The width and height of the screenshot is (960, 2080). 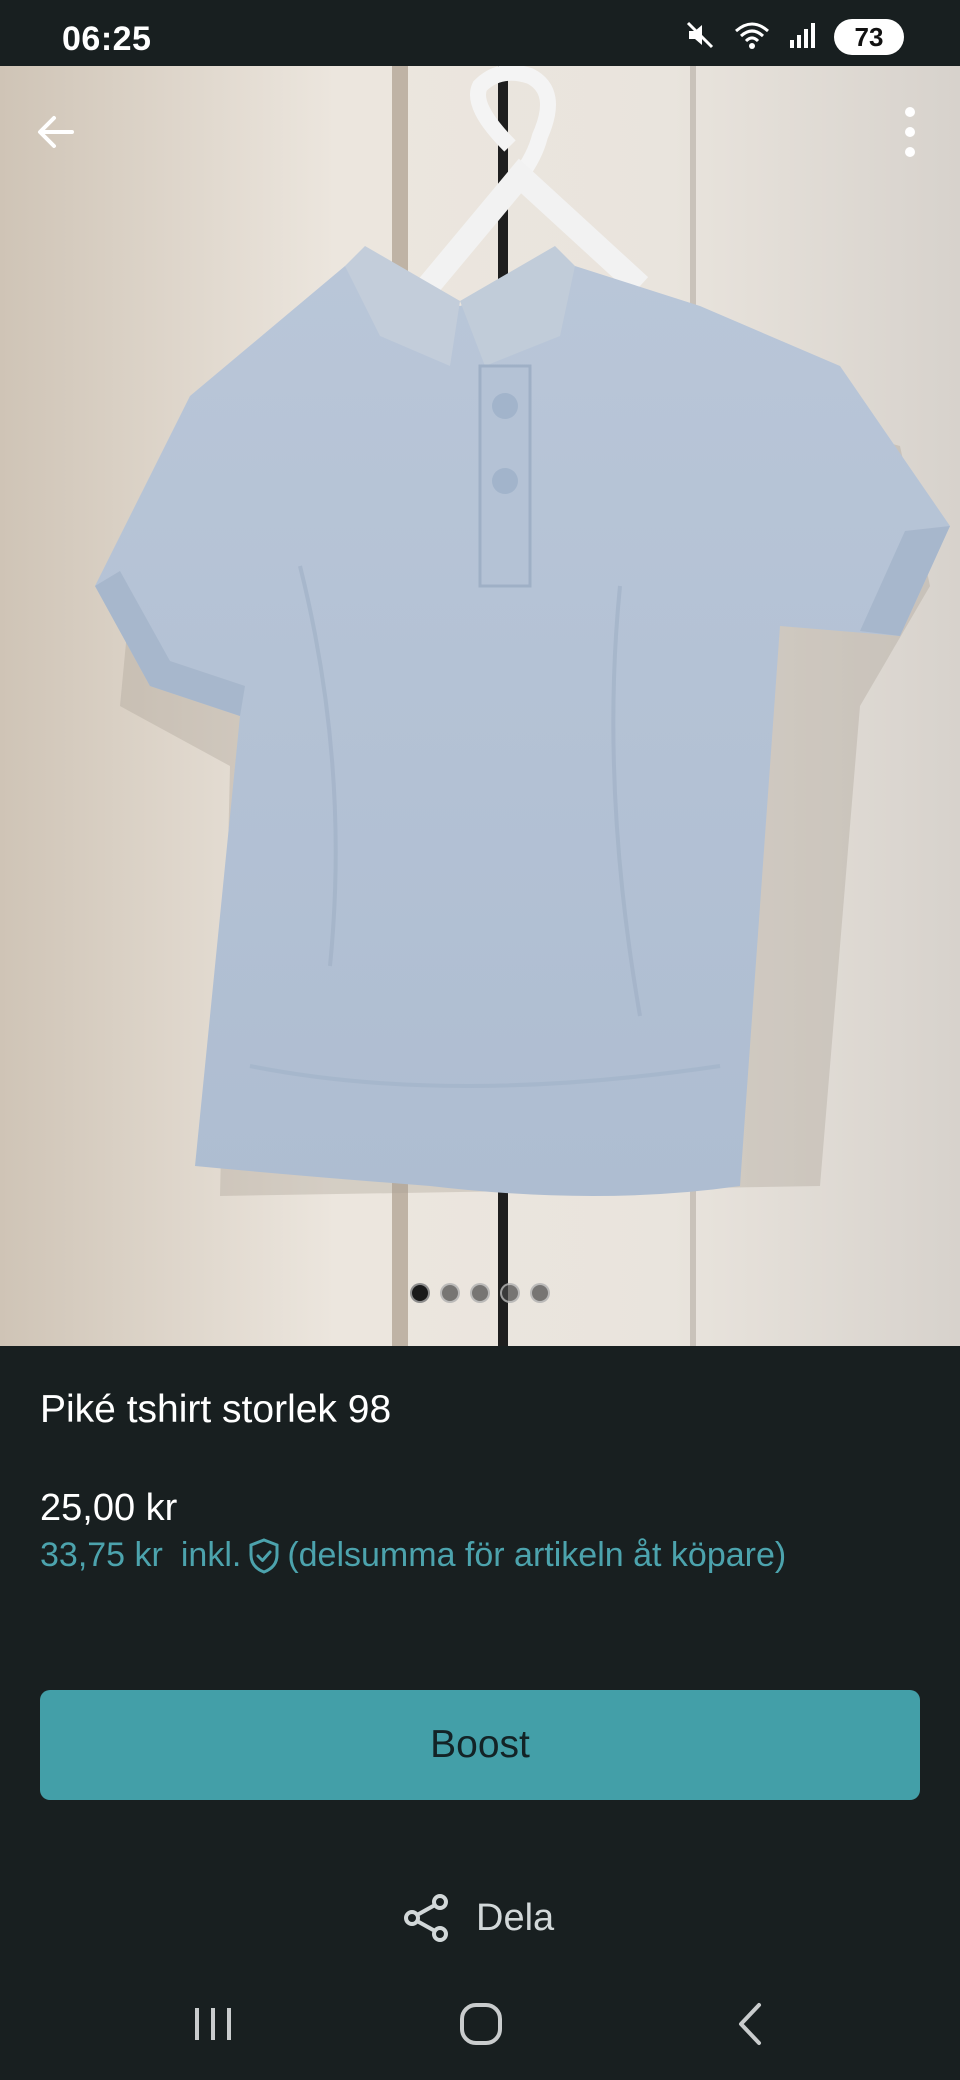 What do you see at coordinates (480, 33) in the screenshot?
I see `status-bar: 06:25 73` at bounding box center [480, 33].